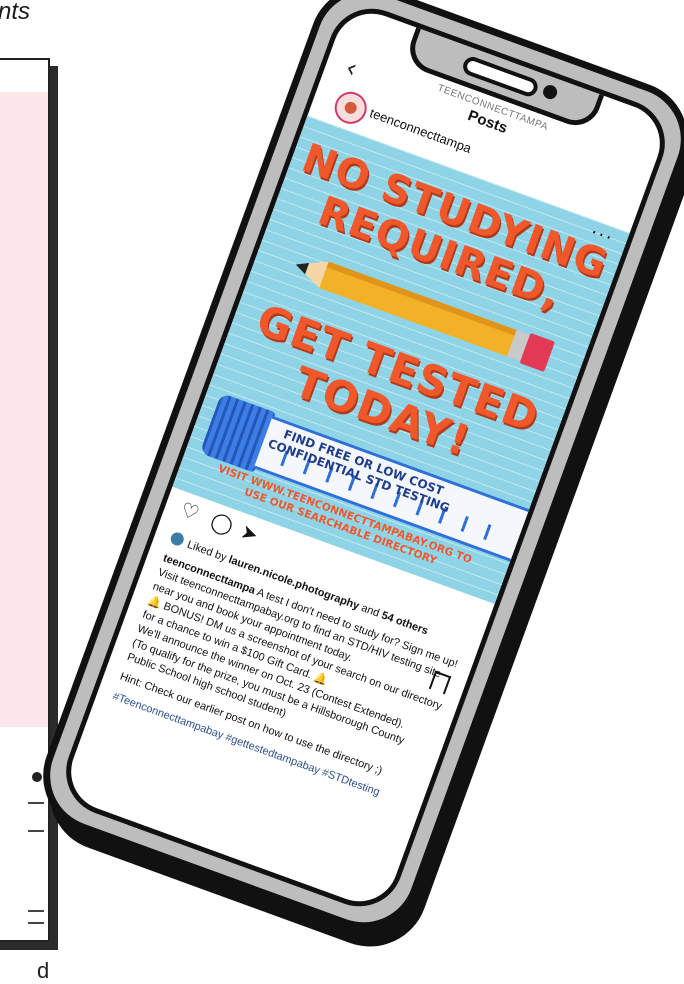 The width and height of the screenshot is (684, 984). Describe the element at coordinates (189, 511) in the screenshot. I see `heart-icon: ♡` at that location.